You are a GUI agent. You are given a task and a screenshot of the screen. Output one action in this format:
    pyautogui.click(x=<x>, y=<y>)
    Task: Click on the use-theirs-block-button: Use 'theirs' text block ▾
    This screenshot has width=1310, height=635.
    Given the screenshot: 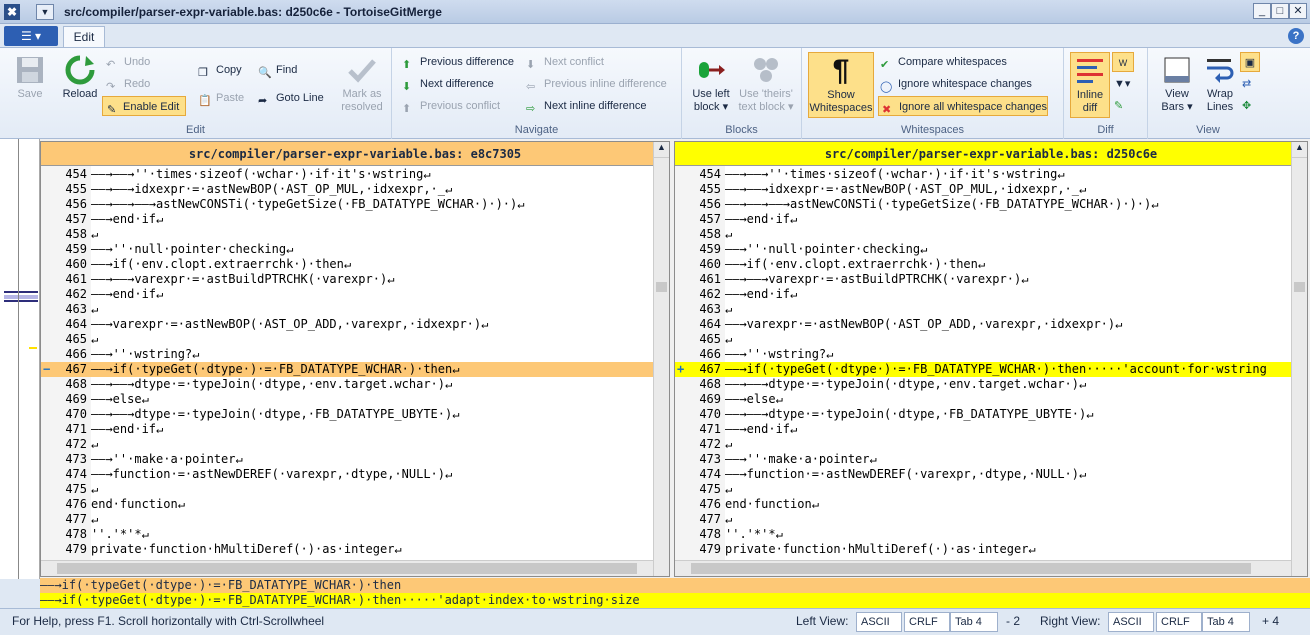 What is the action you would take?
    pyautogui.click(x=766, y=84)
    